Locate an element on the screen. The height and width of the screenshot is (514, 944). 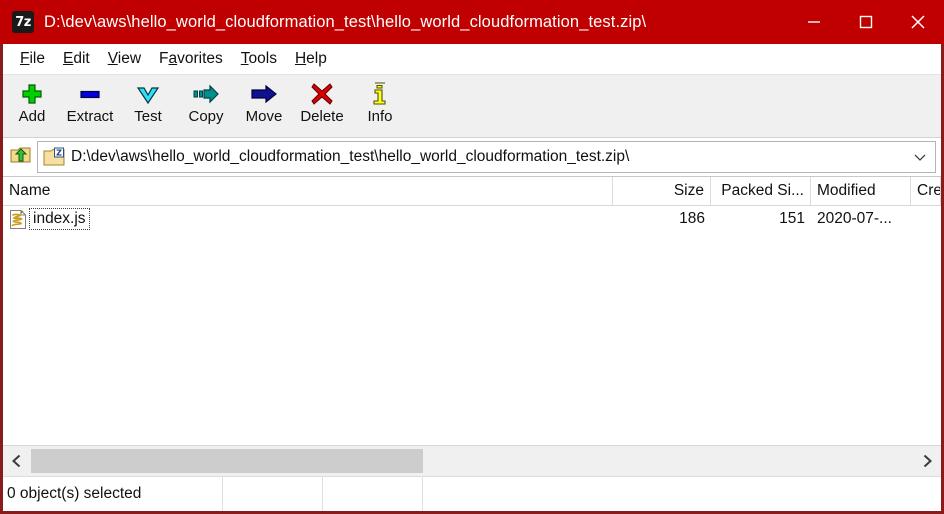
menu-item-help: Help is located at coordinates (311, 59).